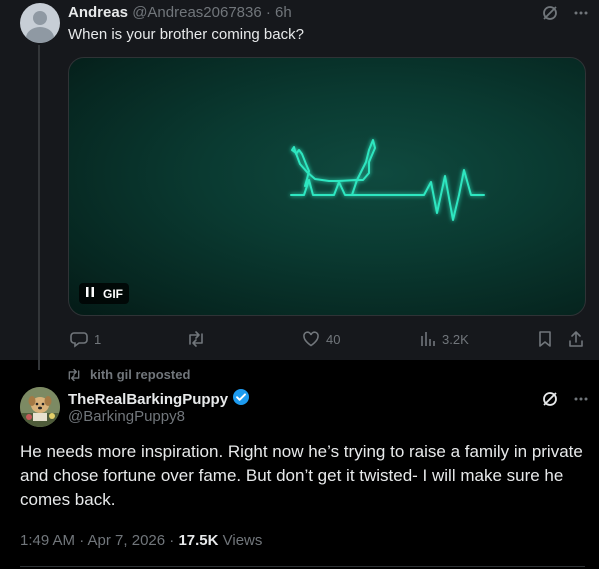 The image size is (599, 569). I want to click on author-name: Andreas, so click(98, 12).